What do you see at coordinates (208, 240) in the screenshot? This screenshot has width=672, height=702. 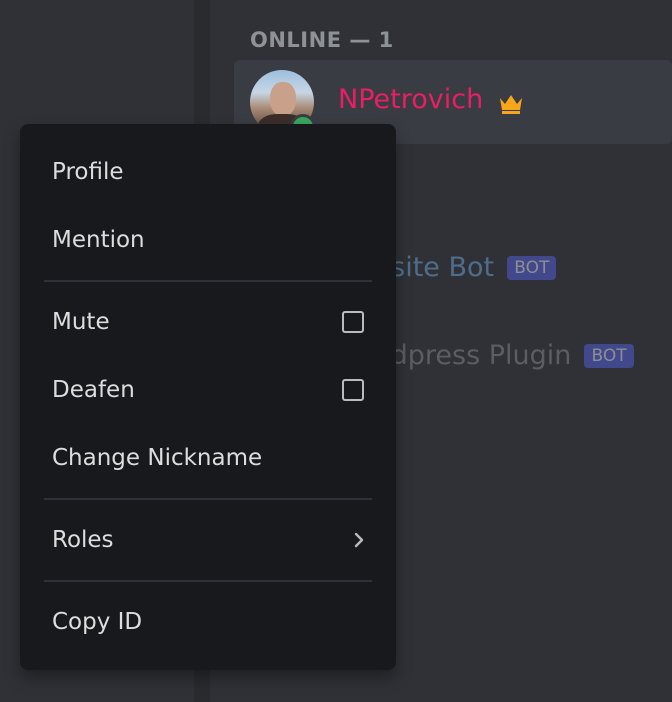 I see `menu-item-mention: Mention` at bounding box center [208, 240].